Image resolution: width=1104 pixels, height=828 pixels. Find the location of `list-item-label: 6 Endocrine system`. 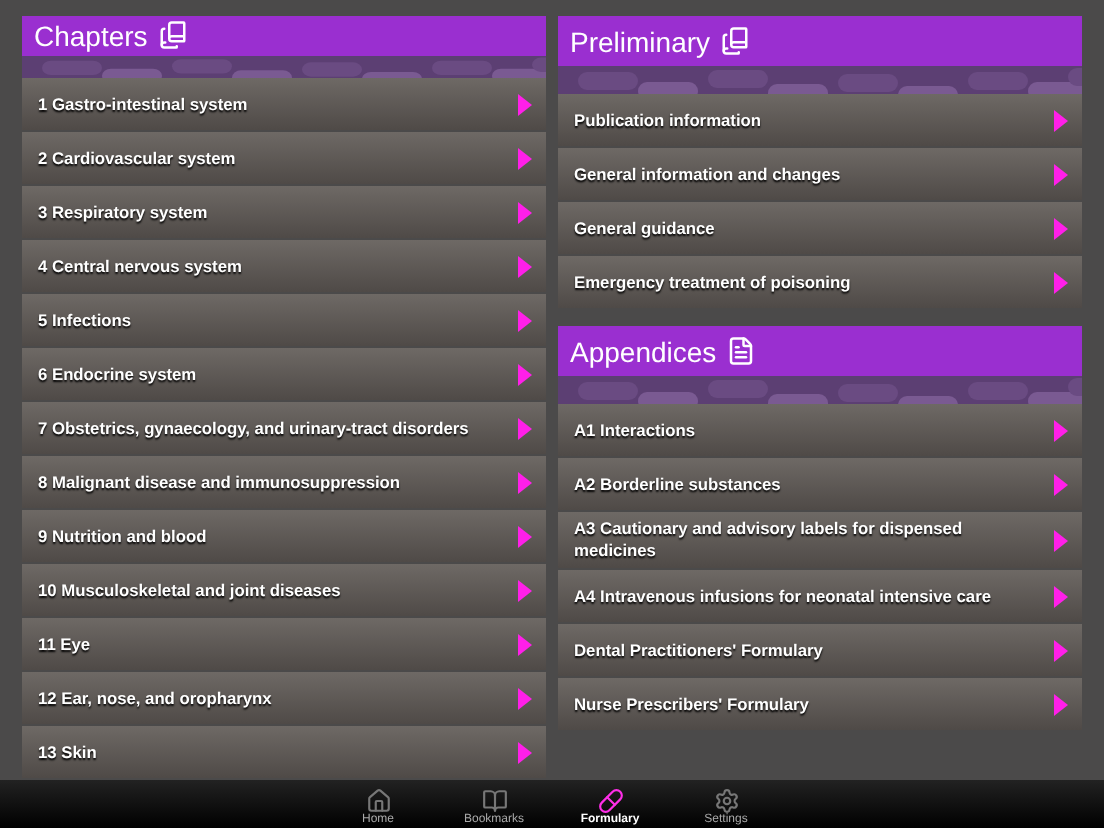

list-item-label: 6 Endocrine system is located at coordinates (118, 374).